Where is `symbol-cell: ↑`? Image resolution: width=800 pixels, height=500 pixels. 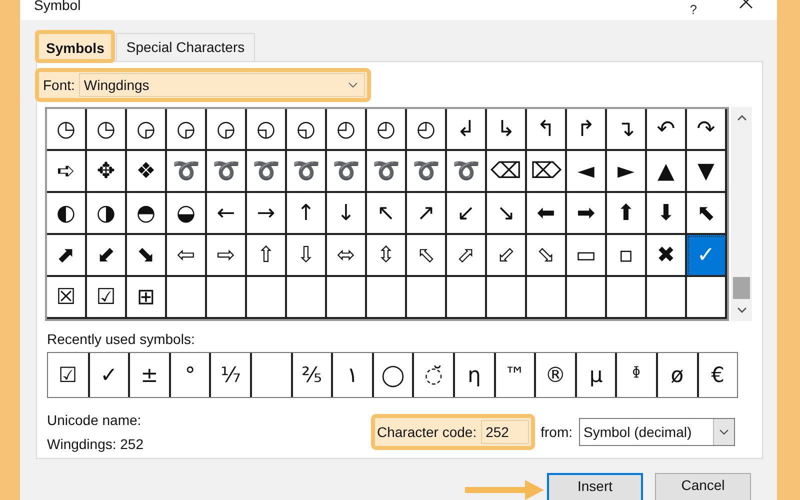 symbol-cell: ↑ is located at coordinates (307, 214).